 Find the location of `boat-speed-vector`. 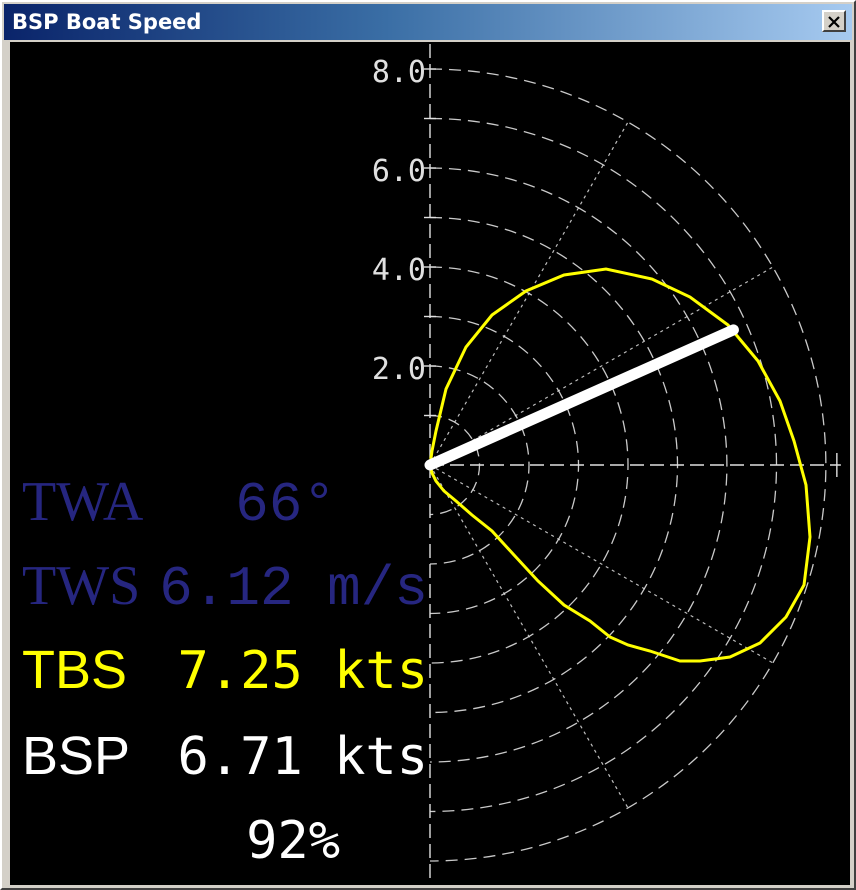

boat-speed-vector is located at coordinates (581, 397).